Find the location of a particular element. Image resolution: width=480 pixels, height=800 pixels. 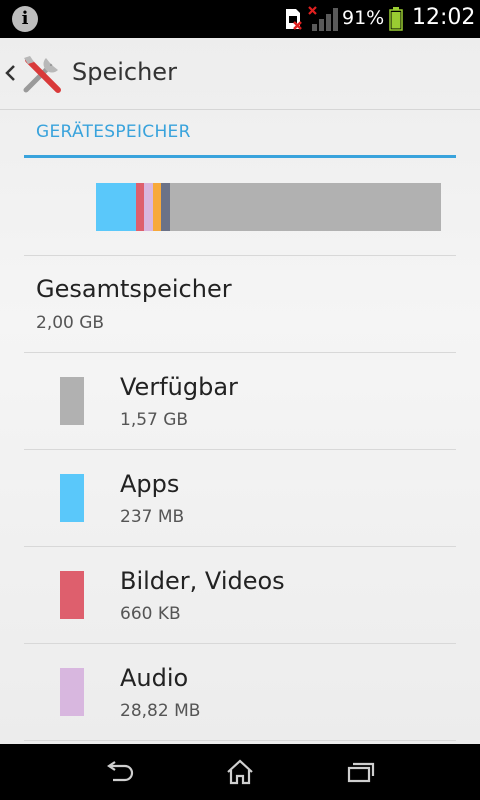

recent-apps-button is located at coordinates (360, 772).